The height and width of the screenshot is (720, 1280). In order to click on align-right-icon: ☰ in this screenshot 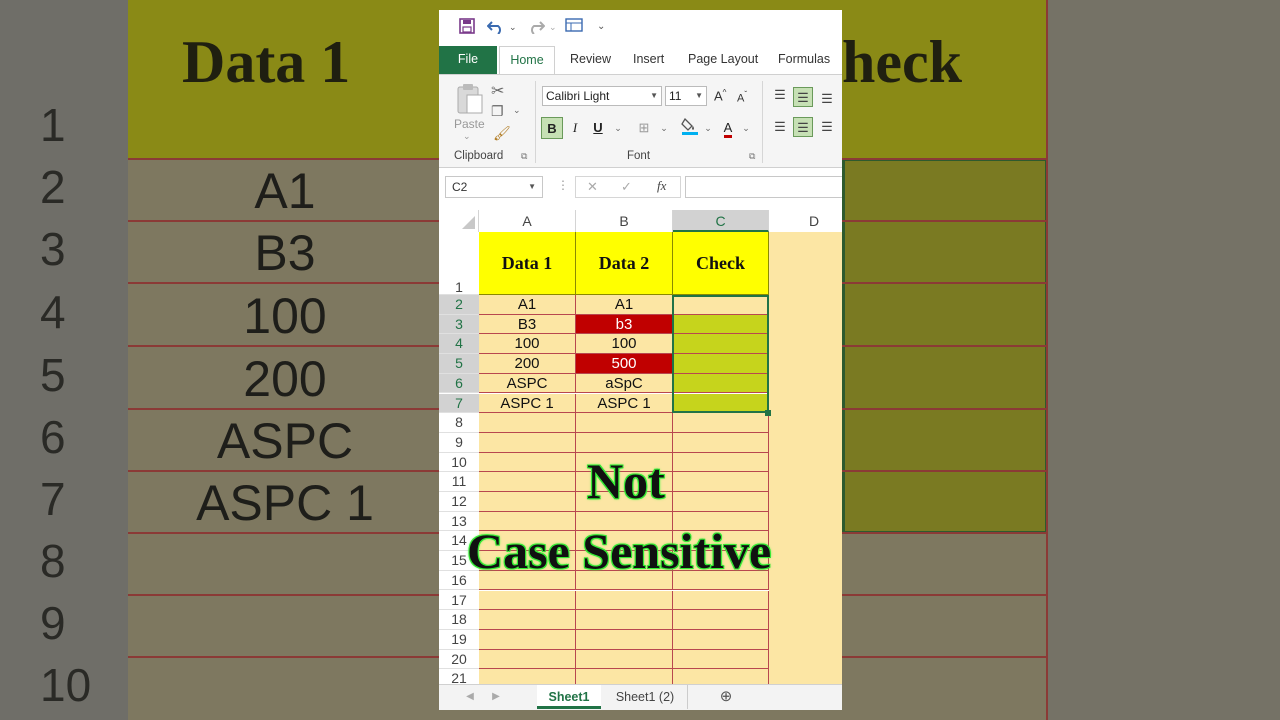, I will do `click(827, 127)`.